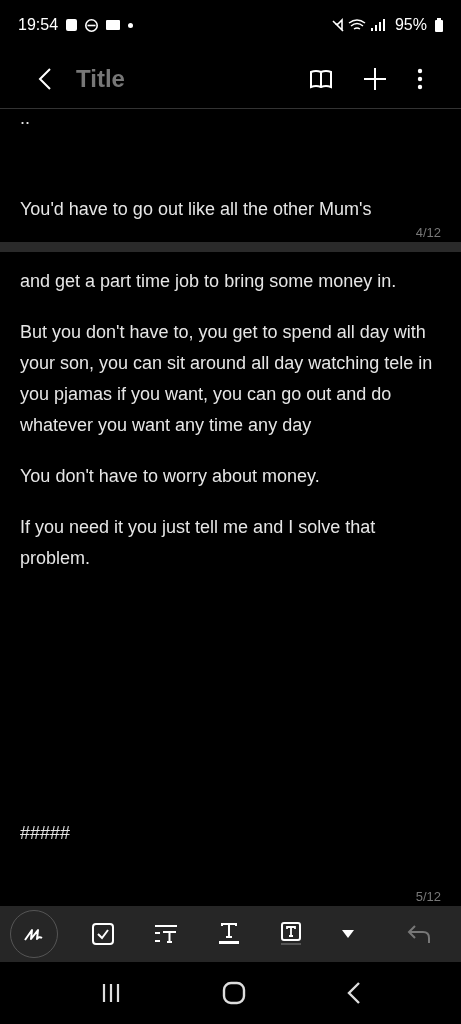 Image resolution: width=461 pixels, height=1024 pixels. Describe the element at coordinates (321, 79) in the screenshot. I see `book-icon` at that location.